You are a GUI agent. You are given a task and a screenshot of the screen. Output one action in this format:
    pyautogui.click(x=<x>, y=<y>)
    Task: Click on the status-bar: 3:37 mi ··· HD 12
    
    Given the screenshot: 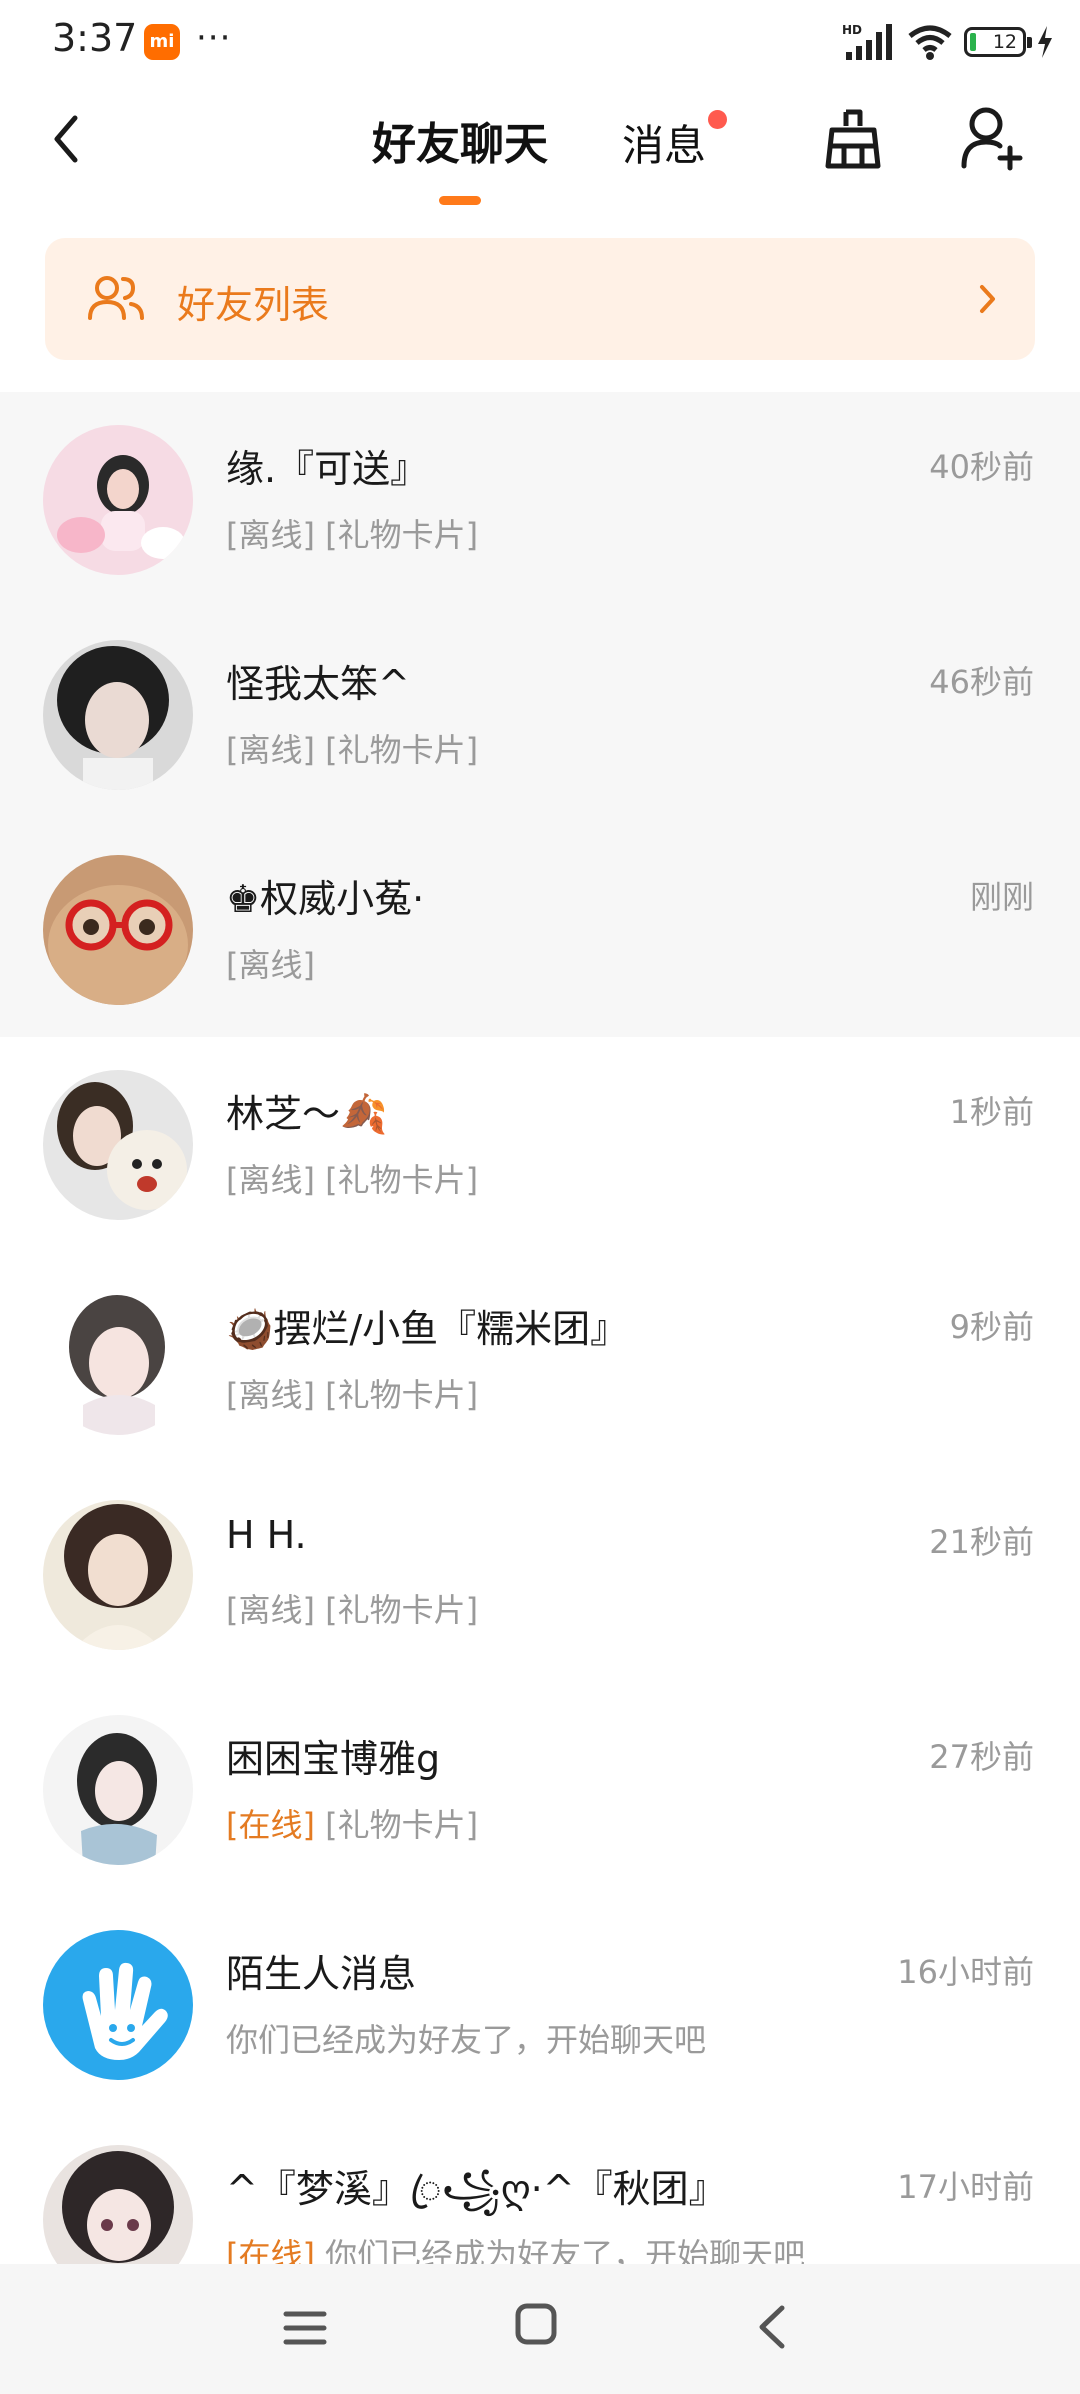 What is the action you would take?
    pyautogui.click(x=540, y=41)
    